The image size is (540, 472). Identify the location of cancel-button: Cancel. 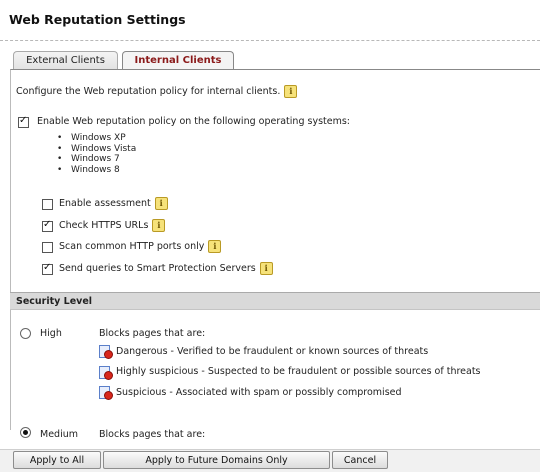
(360, 460).